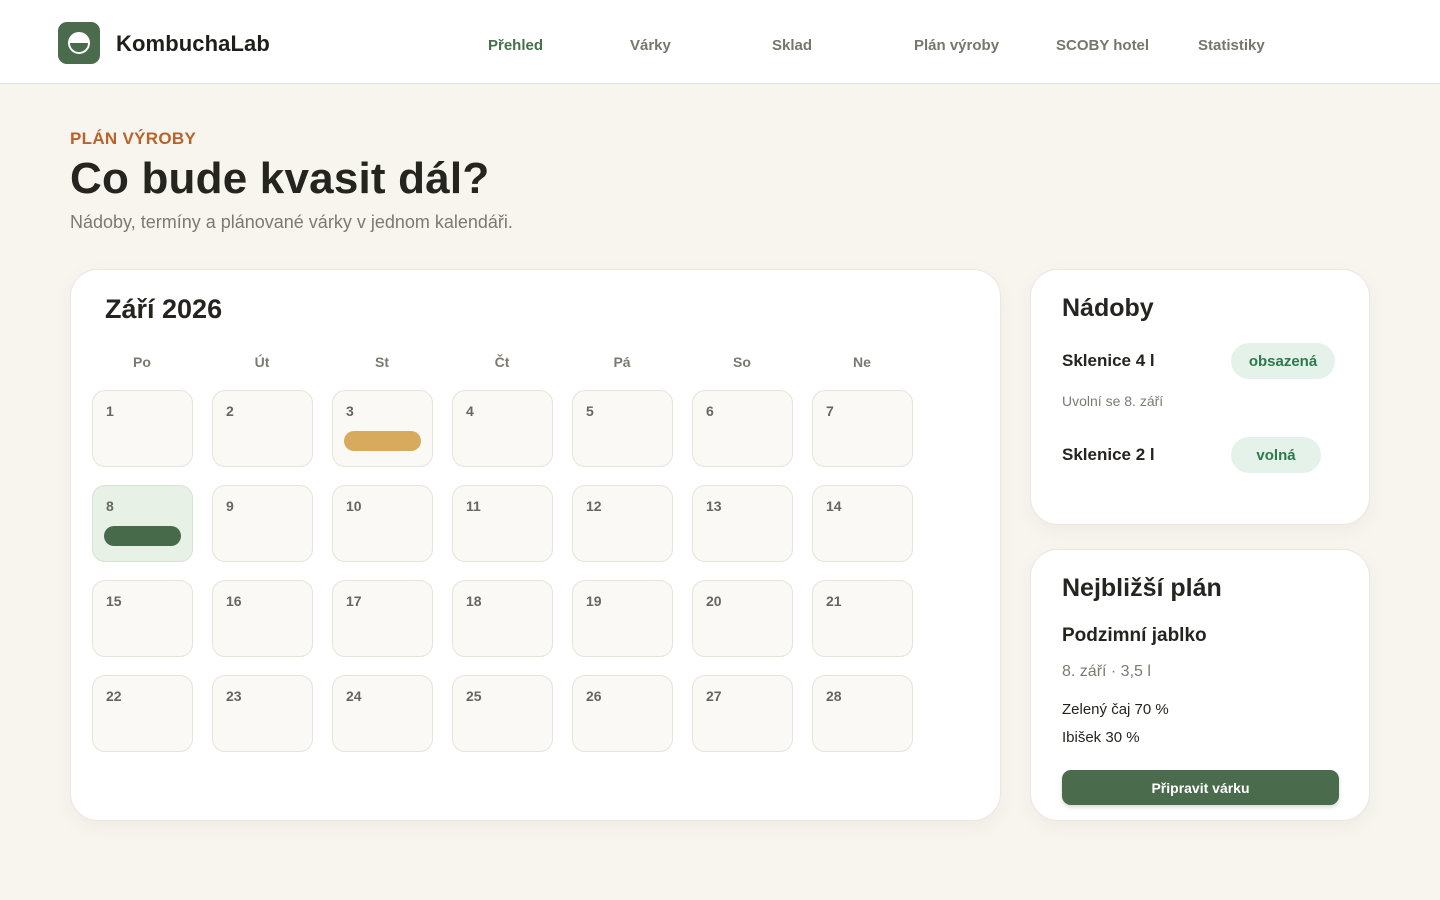  I want to click on plan-name: Podzimní jablko, so click(1134, 635).